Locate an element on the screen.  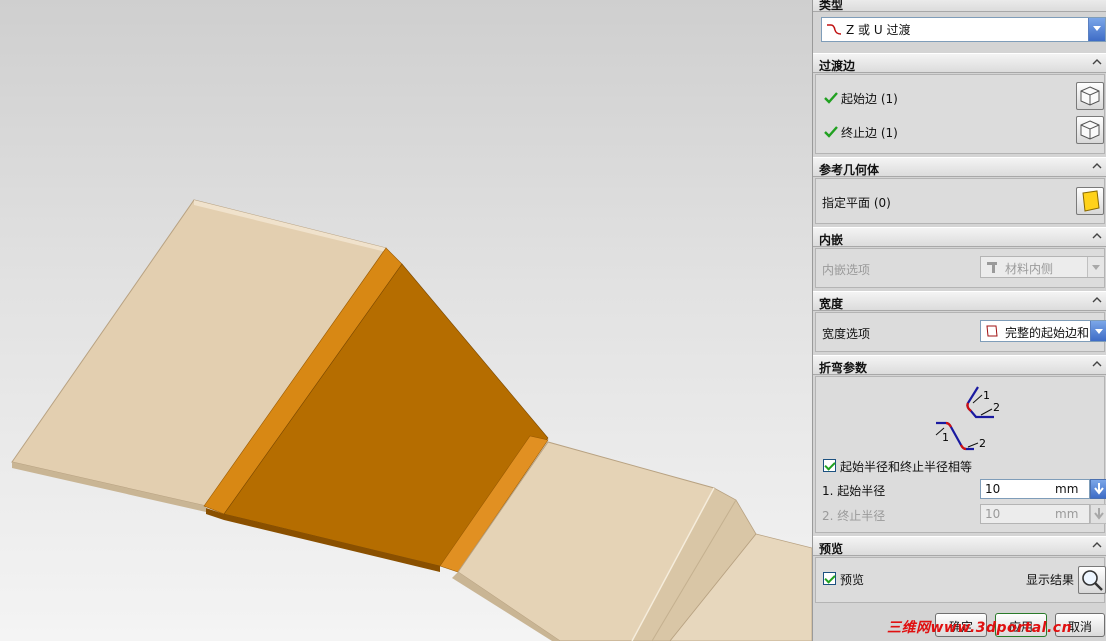
width-option-label: 宽度选项 is located at coordinates (846, 334).